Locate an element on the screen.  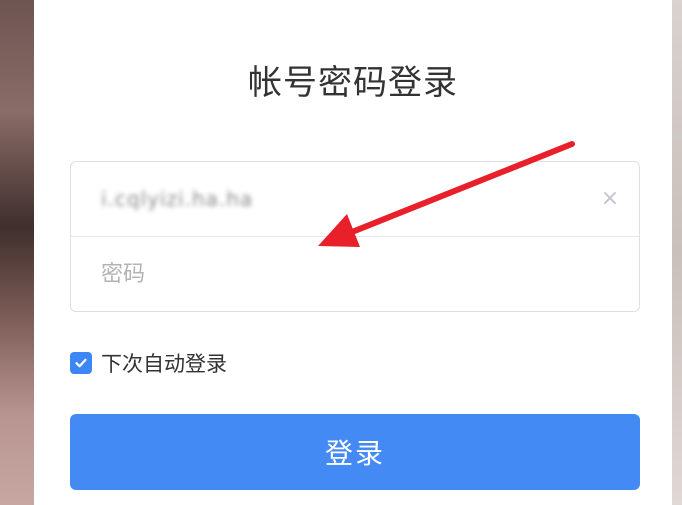
login-button: 登录 is located at coordinates (355, 452).